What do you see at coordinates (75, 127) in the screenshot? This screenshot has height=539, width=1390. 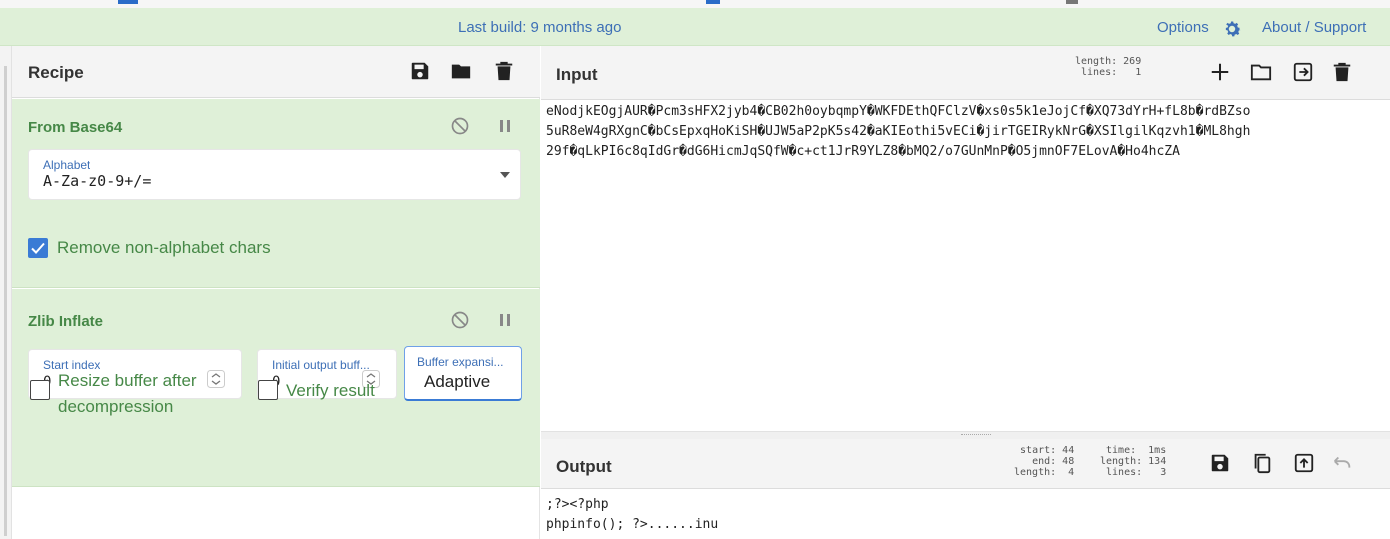 I see `operation-title: From Base64` at bounding box center [75, 127].